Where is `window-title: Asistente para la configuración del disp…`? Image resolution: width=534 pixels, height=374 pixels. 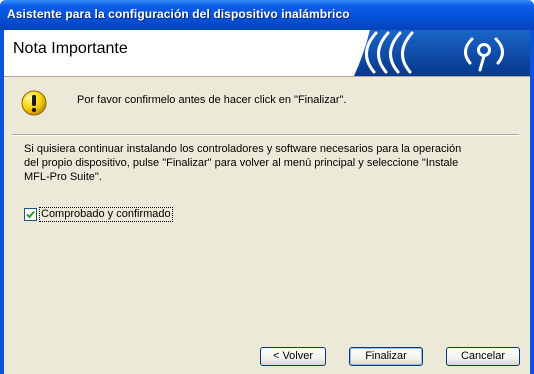
window-title: Asistente para la configuración del disp… is located at coordinates (178, 14).